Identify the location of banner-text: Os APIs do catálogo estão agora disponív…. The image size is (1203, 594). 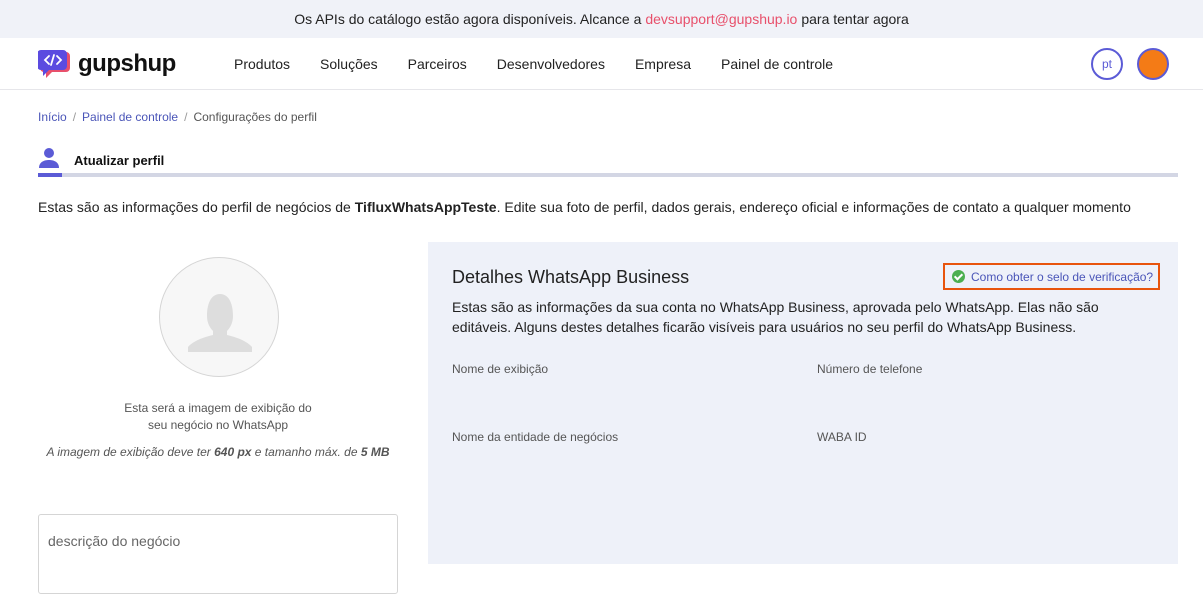
(468, 19).